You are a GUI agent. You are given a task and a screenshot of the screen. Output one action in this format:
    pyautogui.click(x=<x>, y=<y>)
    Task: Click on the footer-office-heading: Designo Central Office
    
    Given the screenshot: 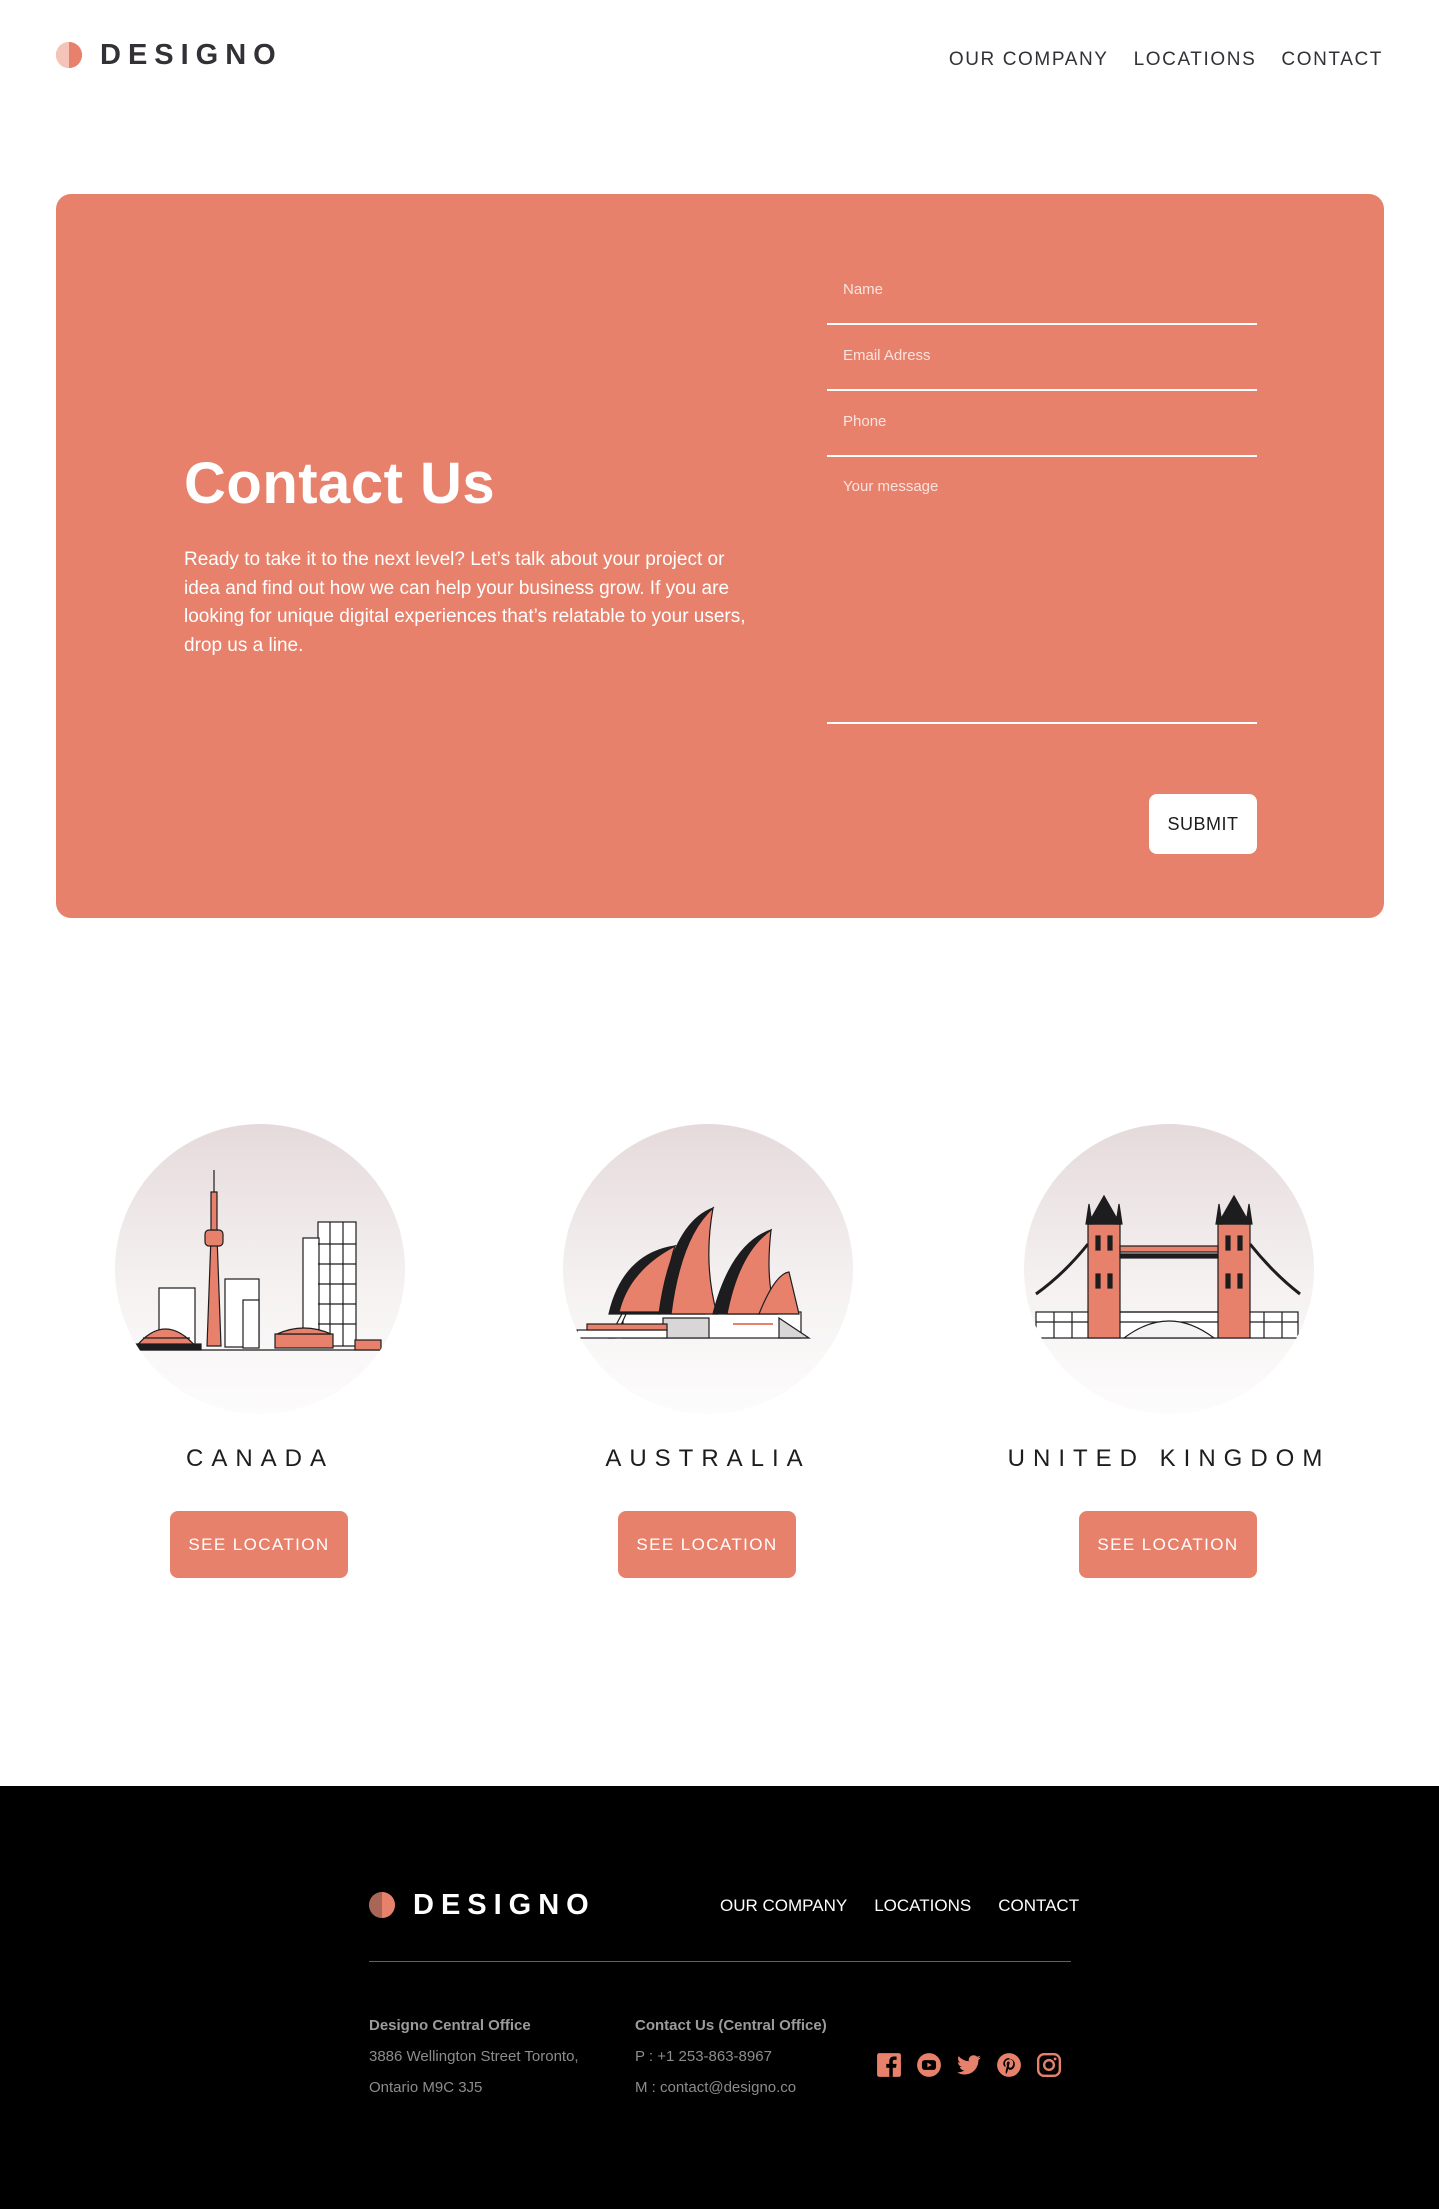 What is the action you would take?
    pyautogui.click(x=450, y=2025)
    